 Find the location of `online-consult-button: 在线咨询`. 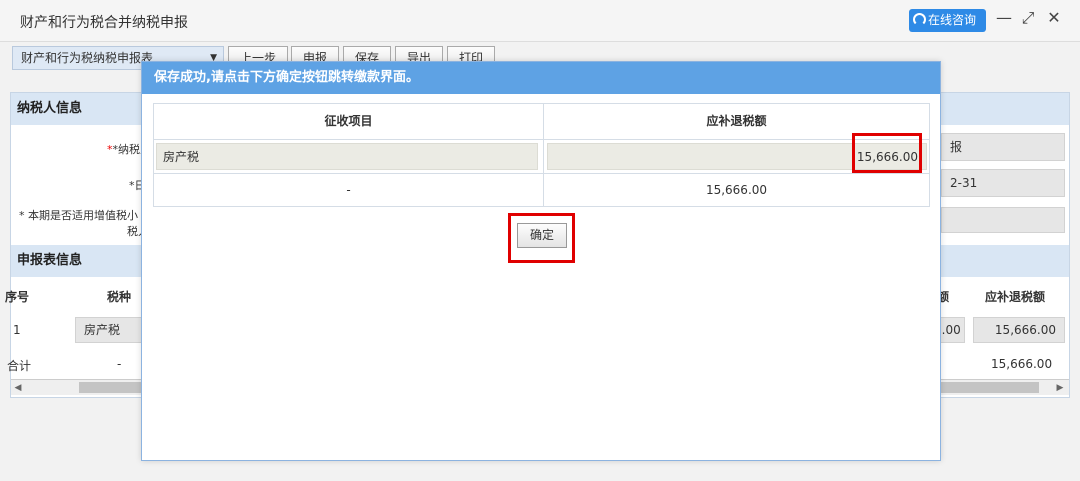

online-consult-button: 在线咨询 is located at coordinates (947, 20).